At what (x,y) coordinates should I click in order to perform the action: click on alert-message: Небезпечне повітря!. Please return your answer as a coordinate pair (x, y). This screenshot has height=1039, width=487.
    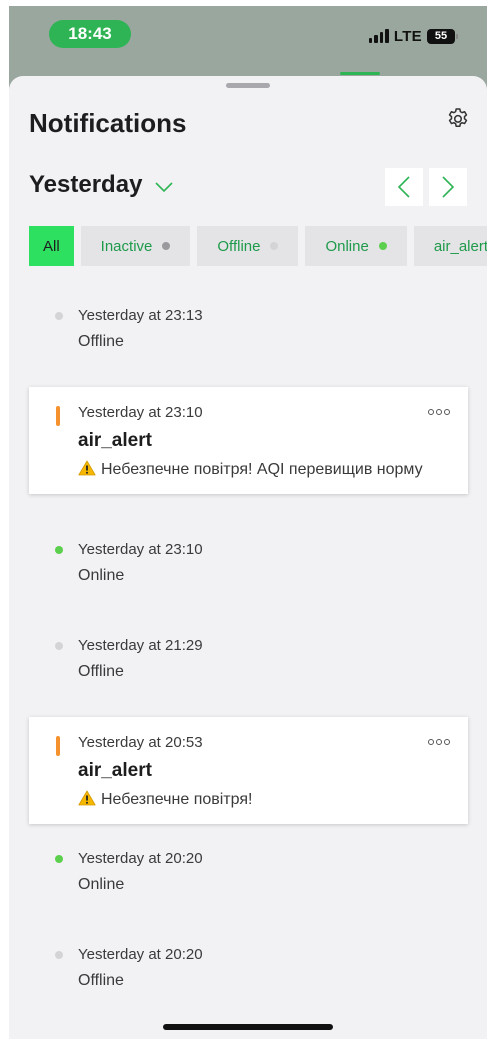
    Looking at the image, I should click on (263, 799).